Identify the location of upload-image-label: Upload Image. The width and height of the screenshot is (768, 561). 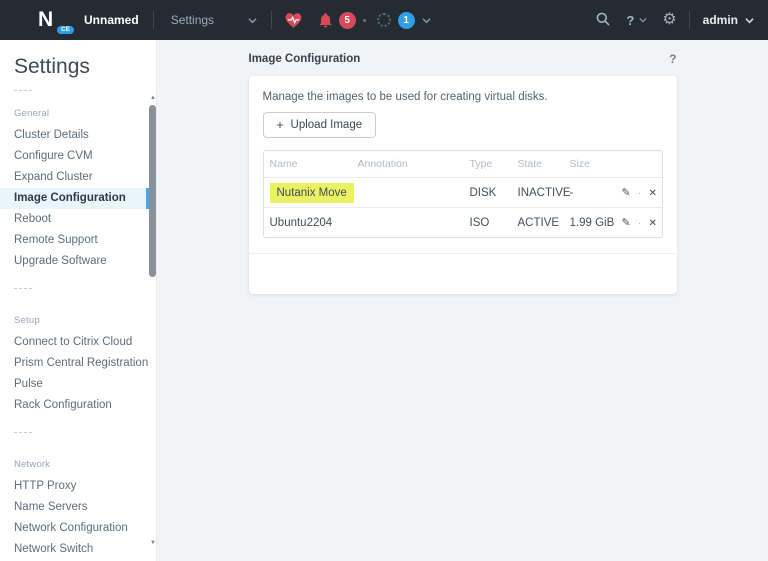
(326, 125).